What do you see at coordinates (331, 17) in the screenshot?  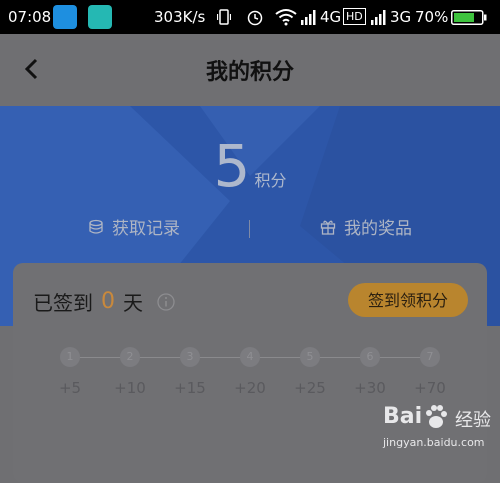 I see `network-type-4g: 4G` at bounding box center [331, 17].